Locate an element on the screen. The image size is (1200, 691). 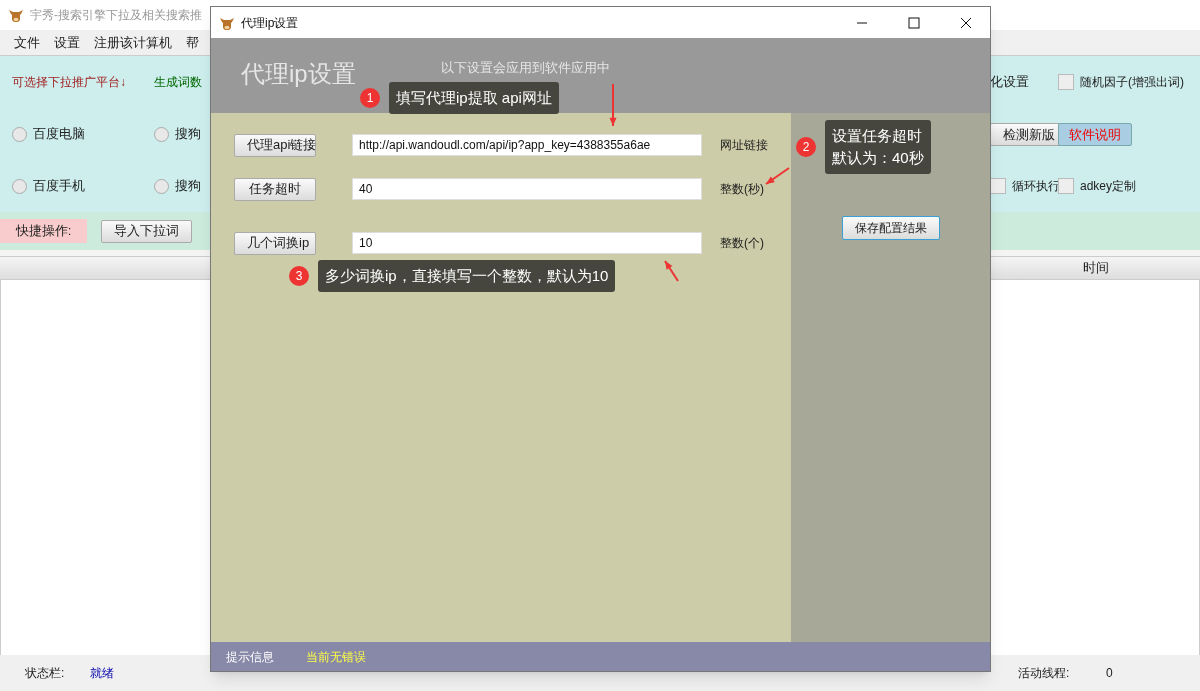
quick-label: 快捷操作: is located at coordinates (43, 231).